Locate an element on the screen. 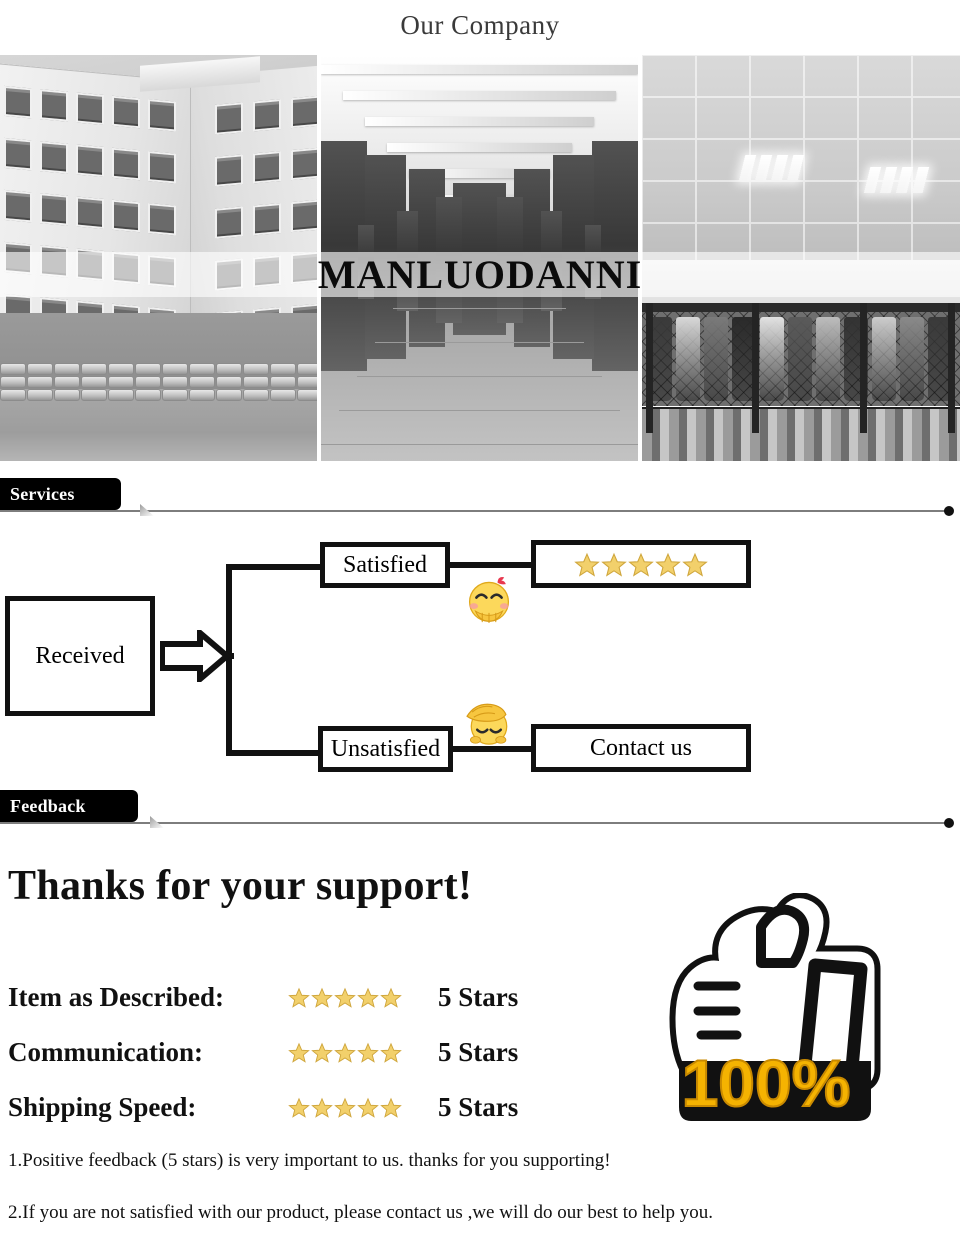 This screenshot has height=1236, width=960. rating-label: Communication: is located at coordinates (105, 1052).